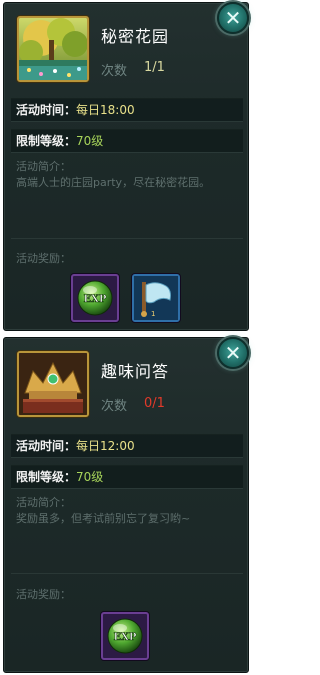  I want to click on reward-slot-flag: 1, so click(156, 298).